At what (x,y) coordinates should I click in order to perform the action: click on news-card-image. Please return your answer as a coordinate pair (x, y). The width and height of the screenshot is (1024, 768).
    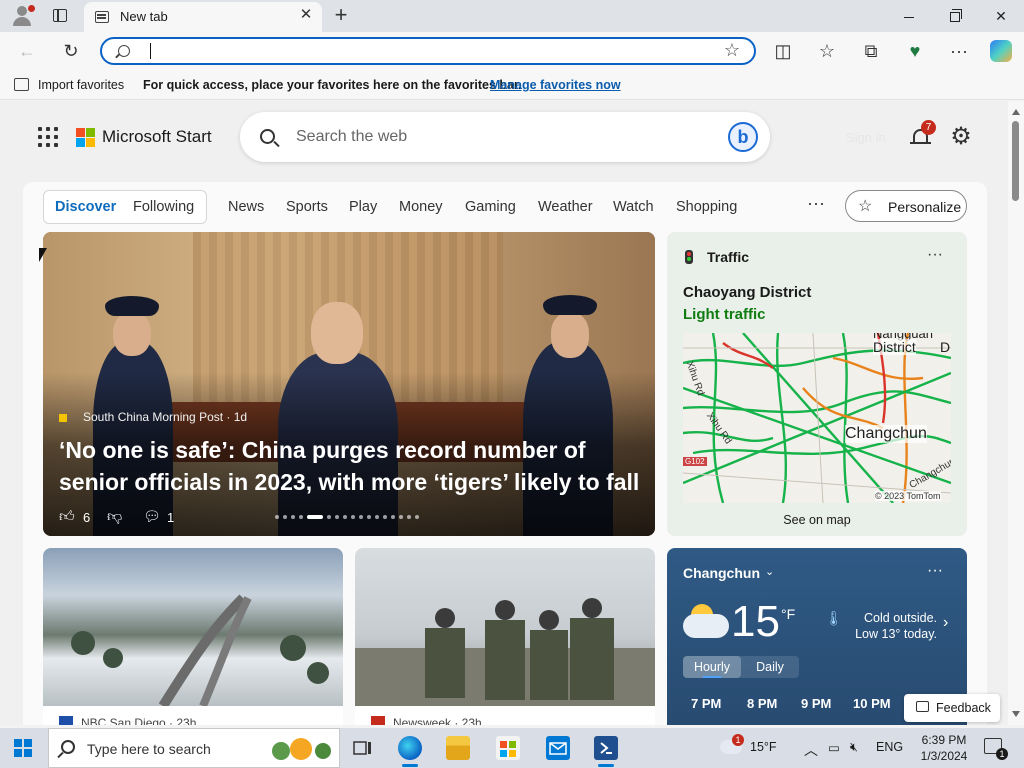
    Looking at the image, I should click on (505, 627).